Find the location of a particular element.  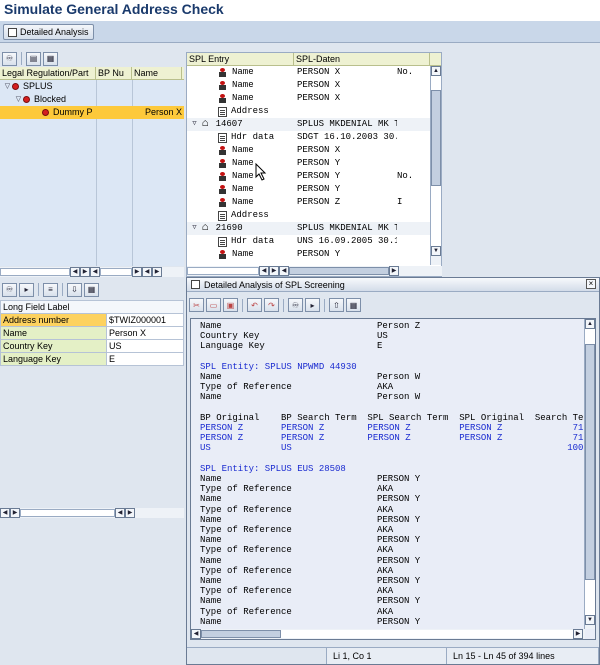

col-spl-entry: SPL Entry is located at coordinates (240, 59).